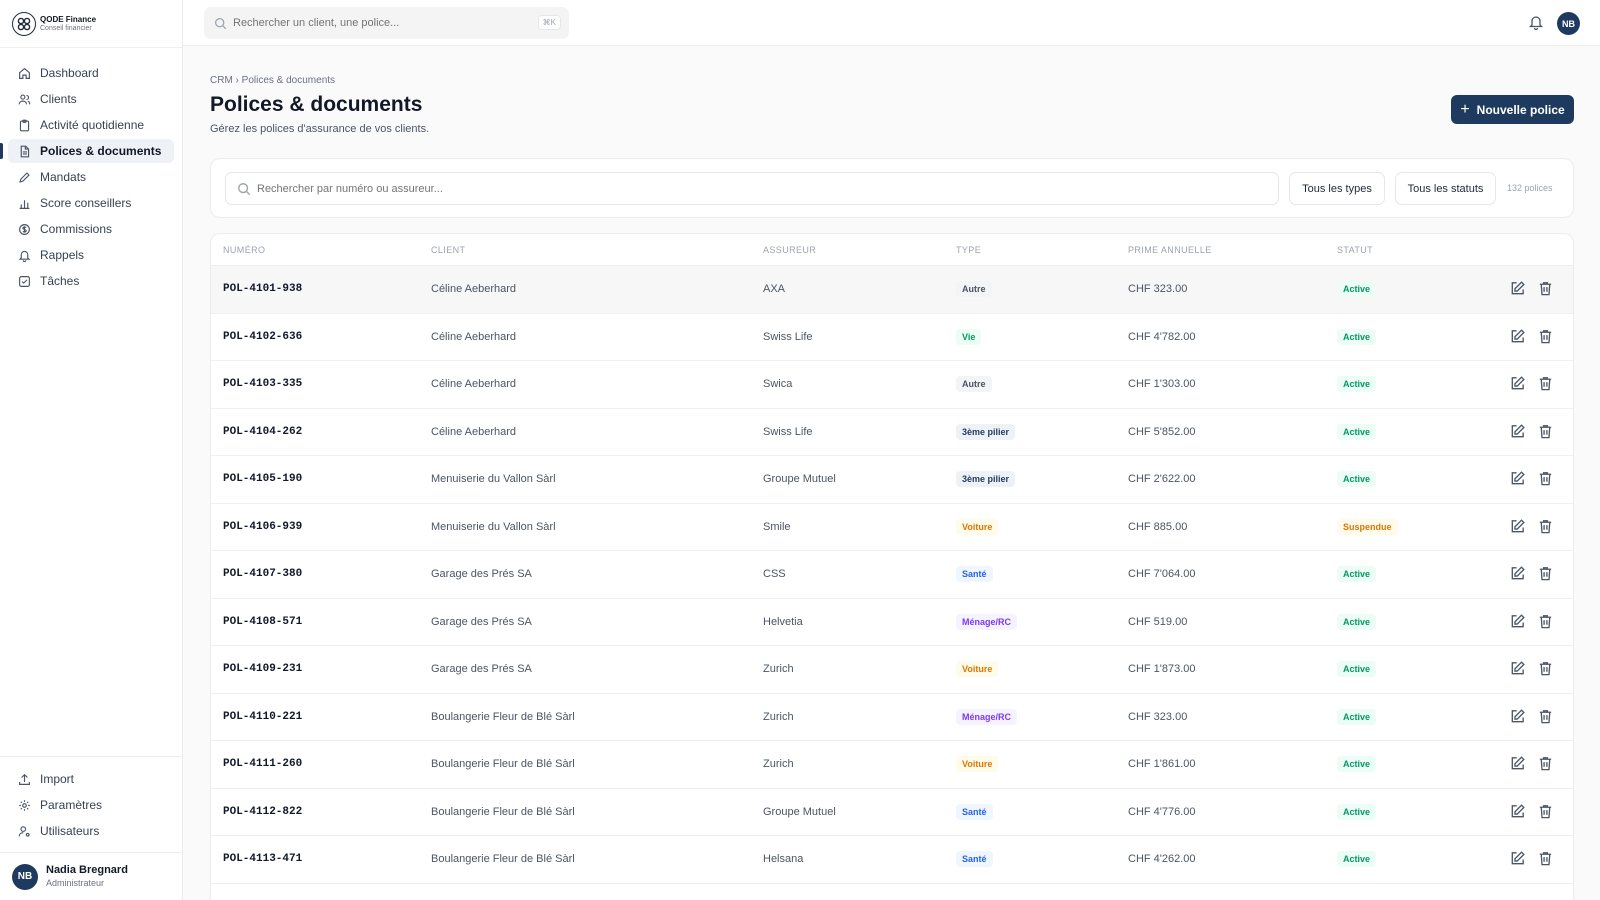 The height and width of the screenshot is (900, 1600). I want to click on policy-number: POL-4112-822, so click(262, 812).